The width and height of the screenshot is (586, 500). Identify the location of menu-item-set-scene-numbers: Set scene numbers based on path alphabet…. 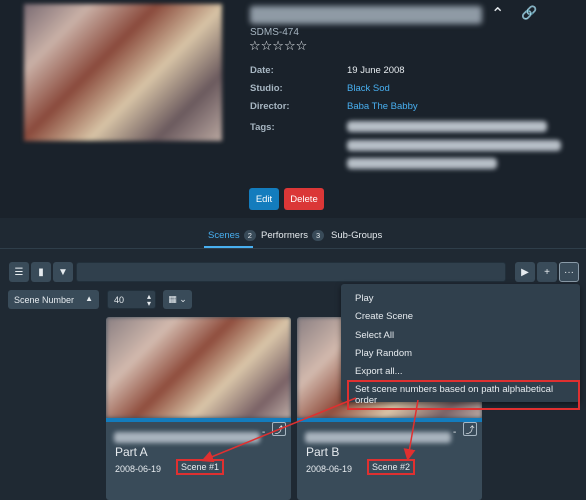
(463, 395).